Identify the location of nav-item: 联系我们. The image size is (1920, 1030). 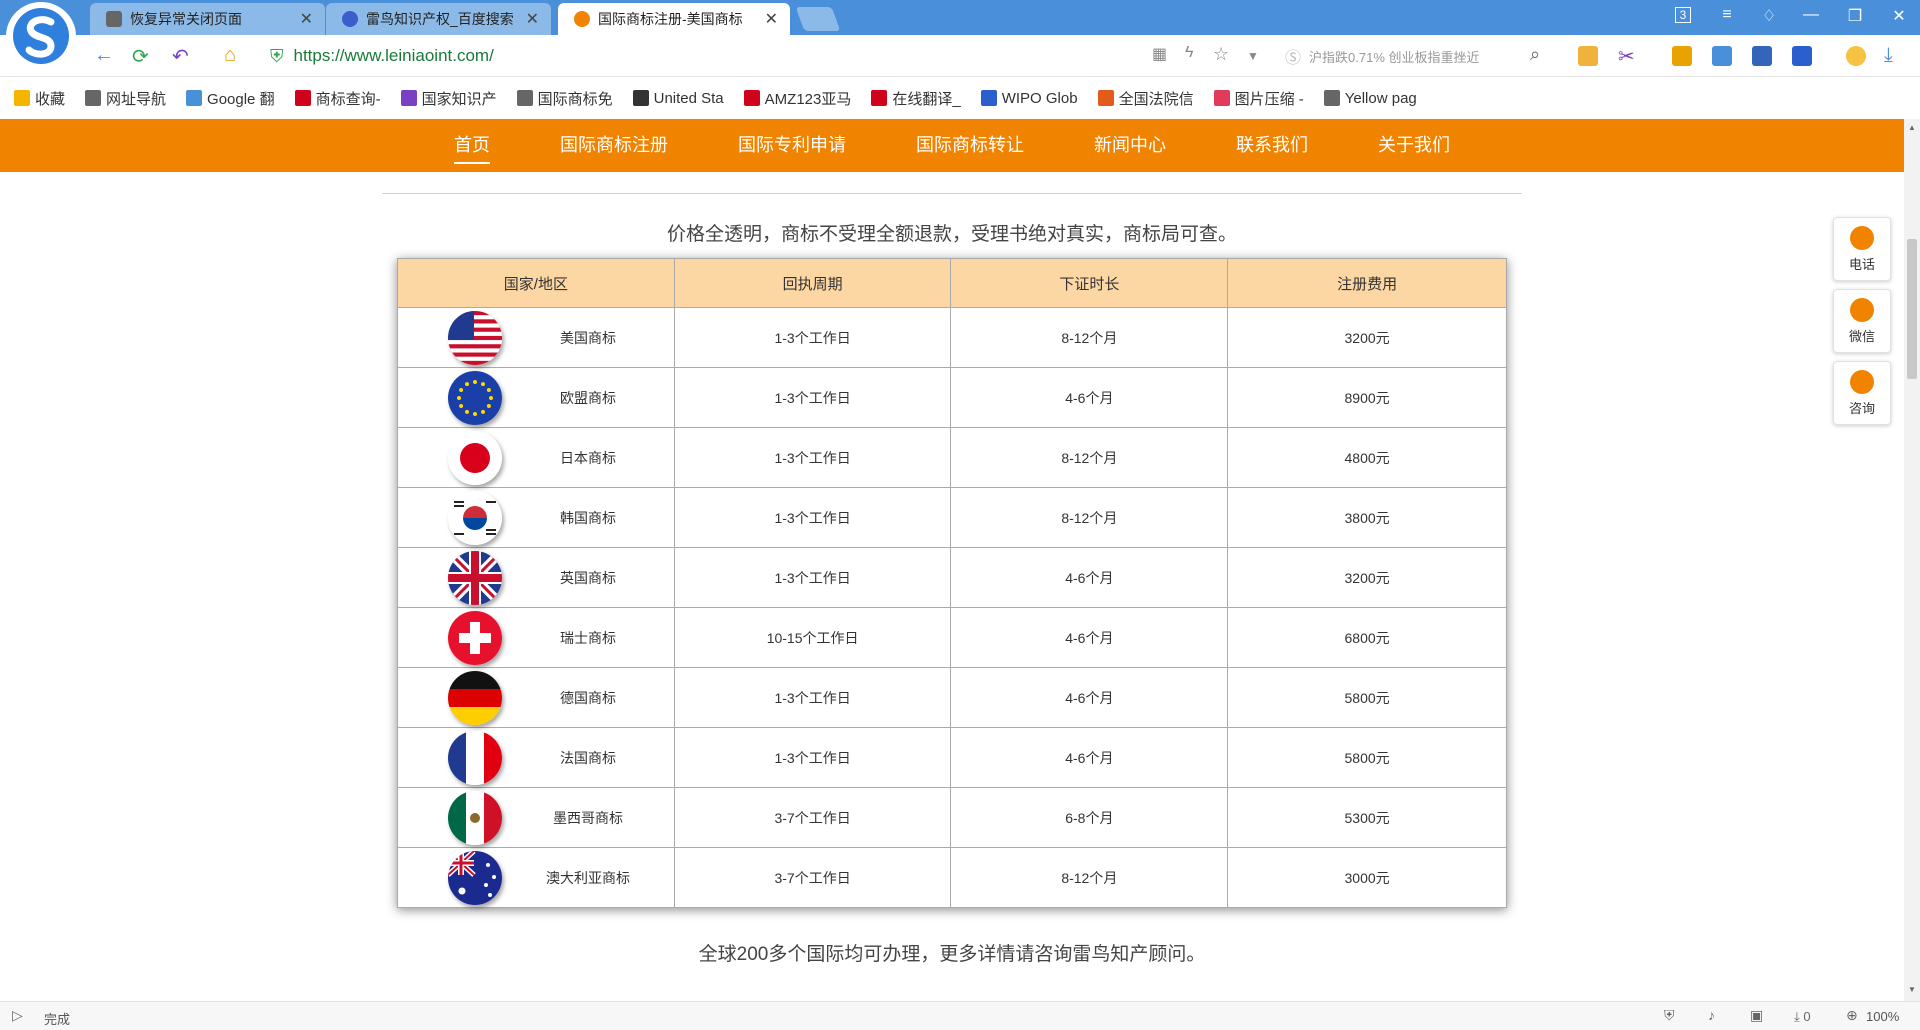
(1272, 145).